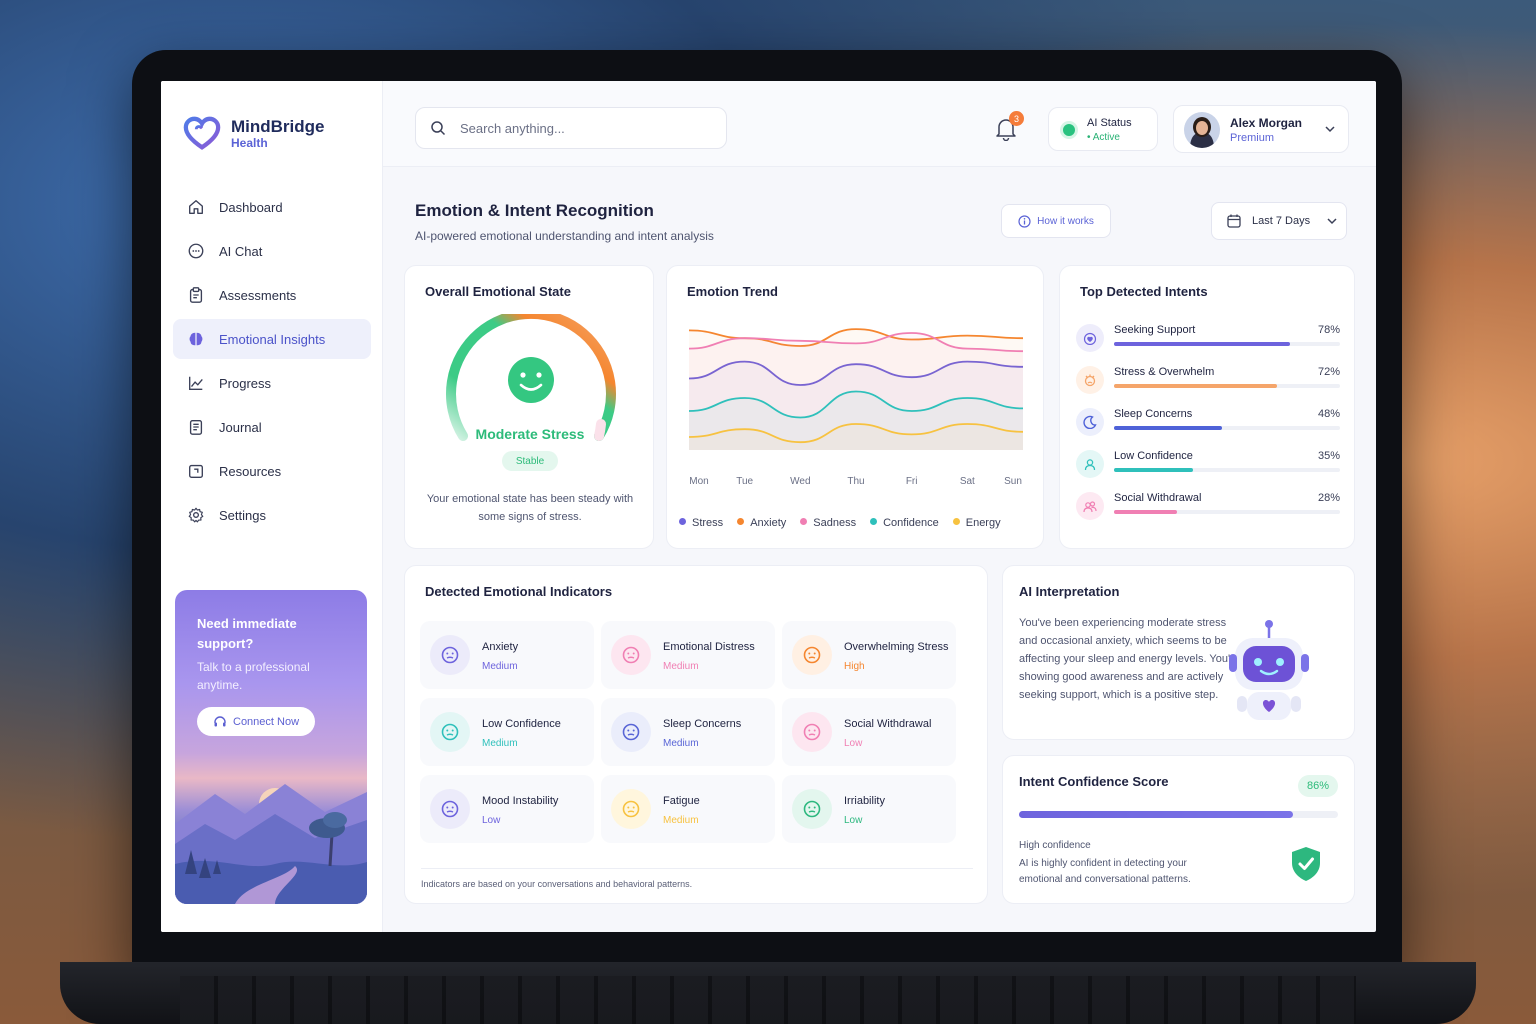  What do you see at coordinates (1103, 129) in the screenshot?
I see `ai-status-widget: AI Status • Active` at bounding box center [1103, 129].